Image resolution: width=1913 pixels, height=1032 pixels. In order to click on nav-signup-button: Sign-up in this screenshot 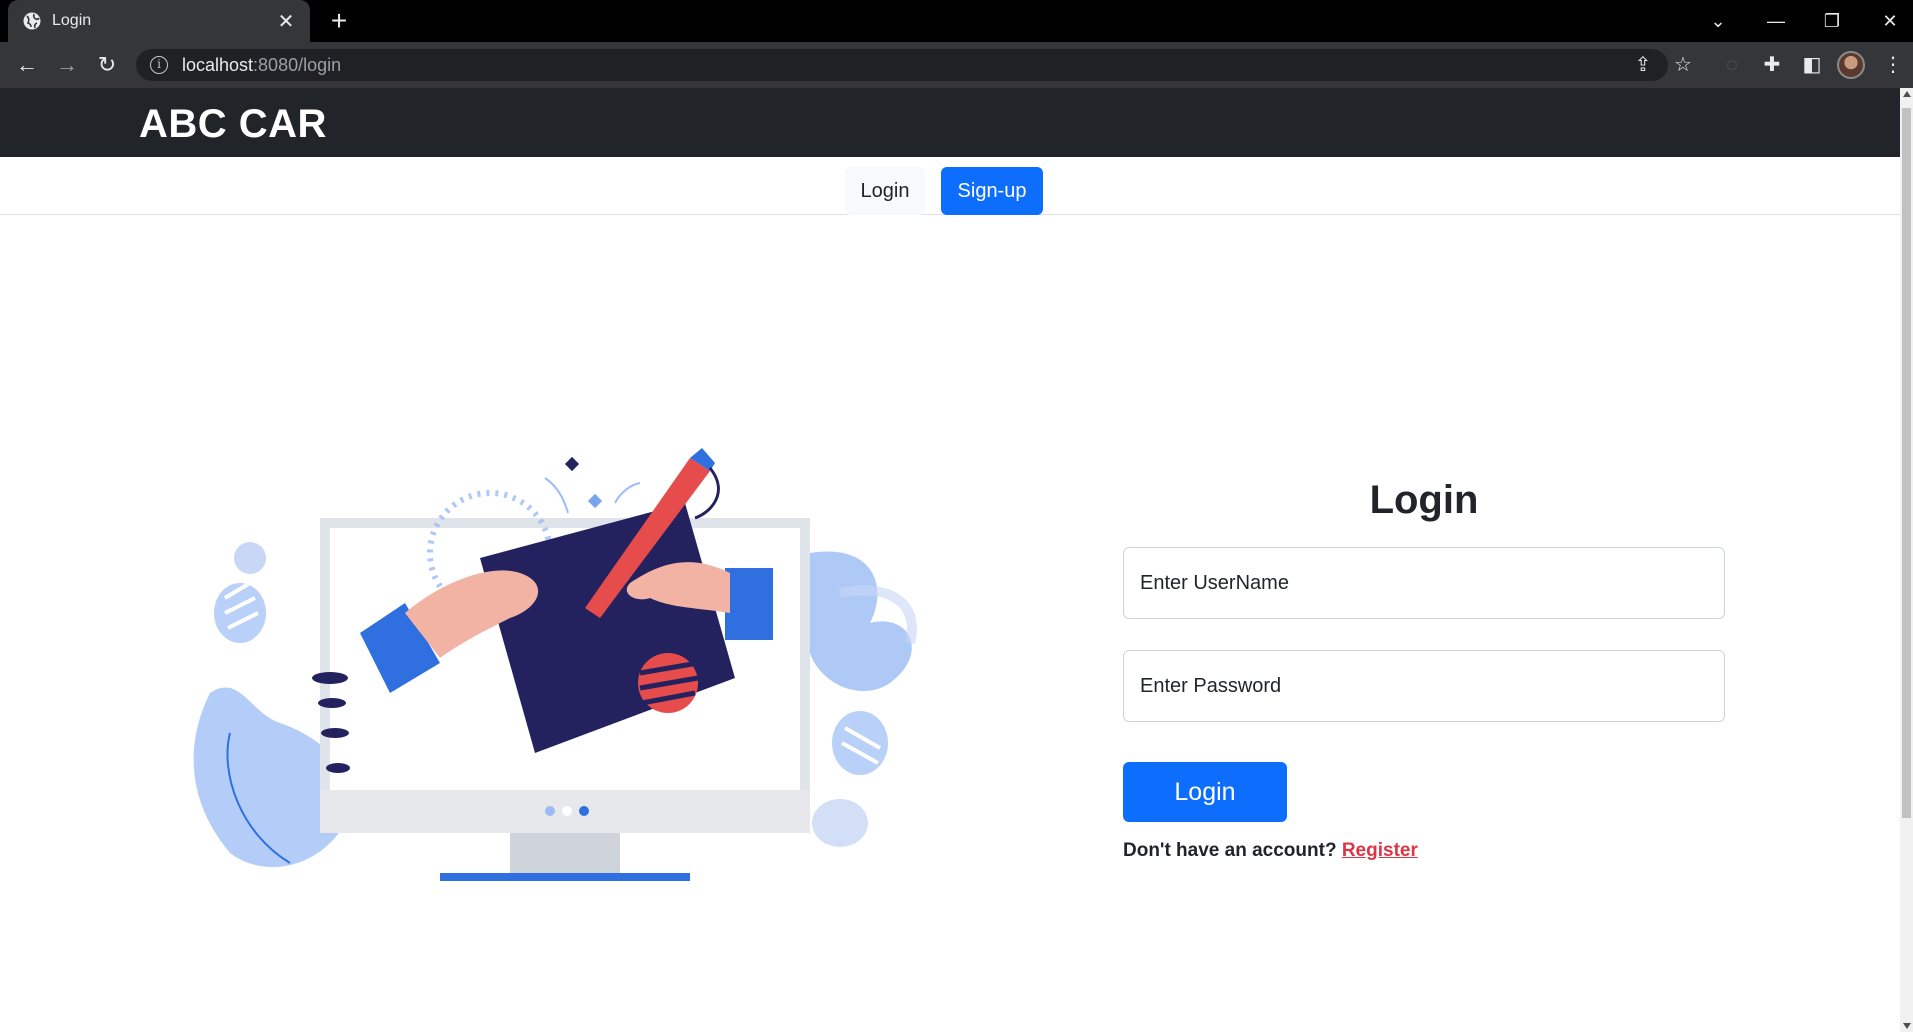, I will do `click(992, 191)`.